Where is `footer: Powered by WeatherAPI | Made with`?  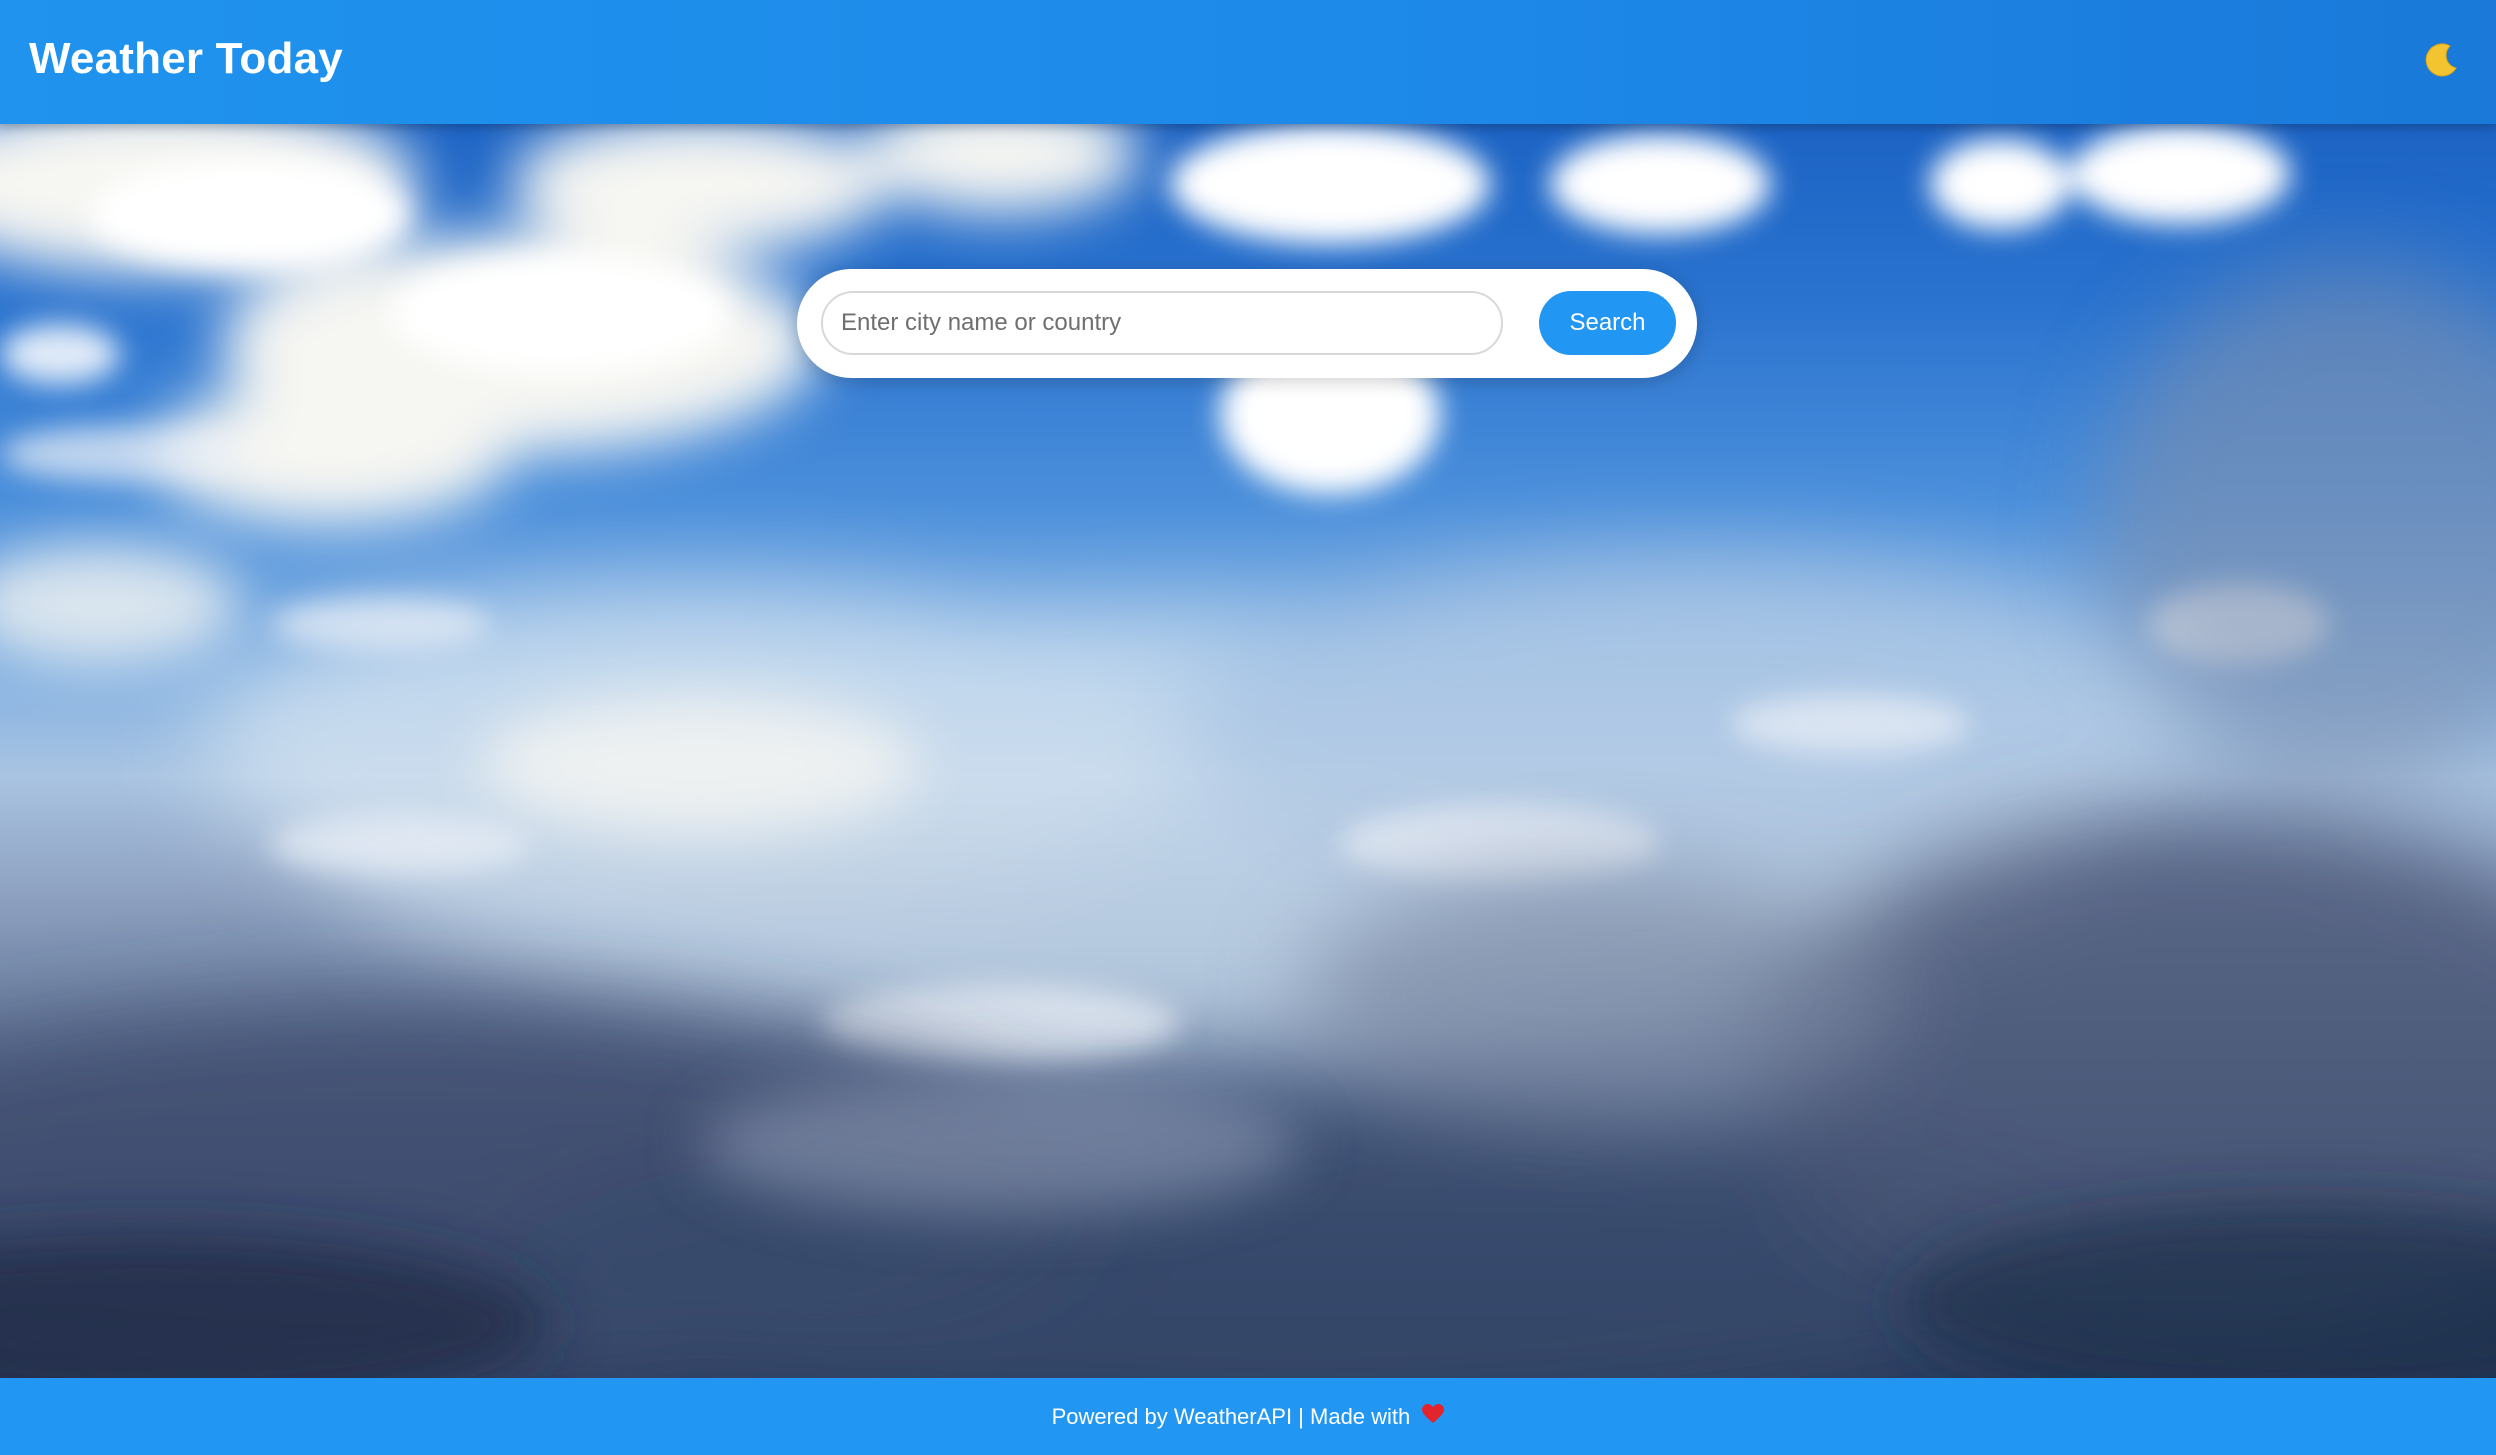
footer: Powered by WeatherAPI | Made with is located at coordinates (1248, 1416).